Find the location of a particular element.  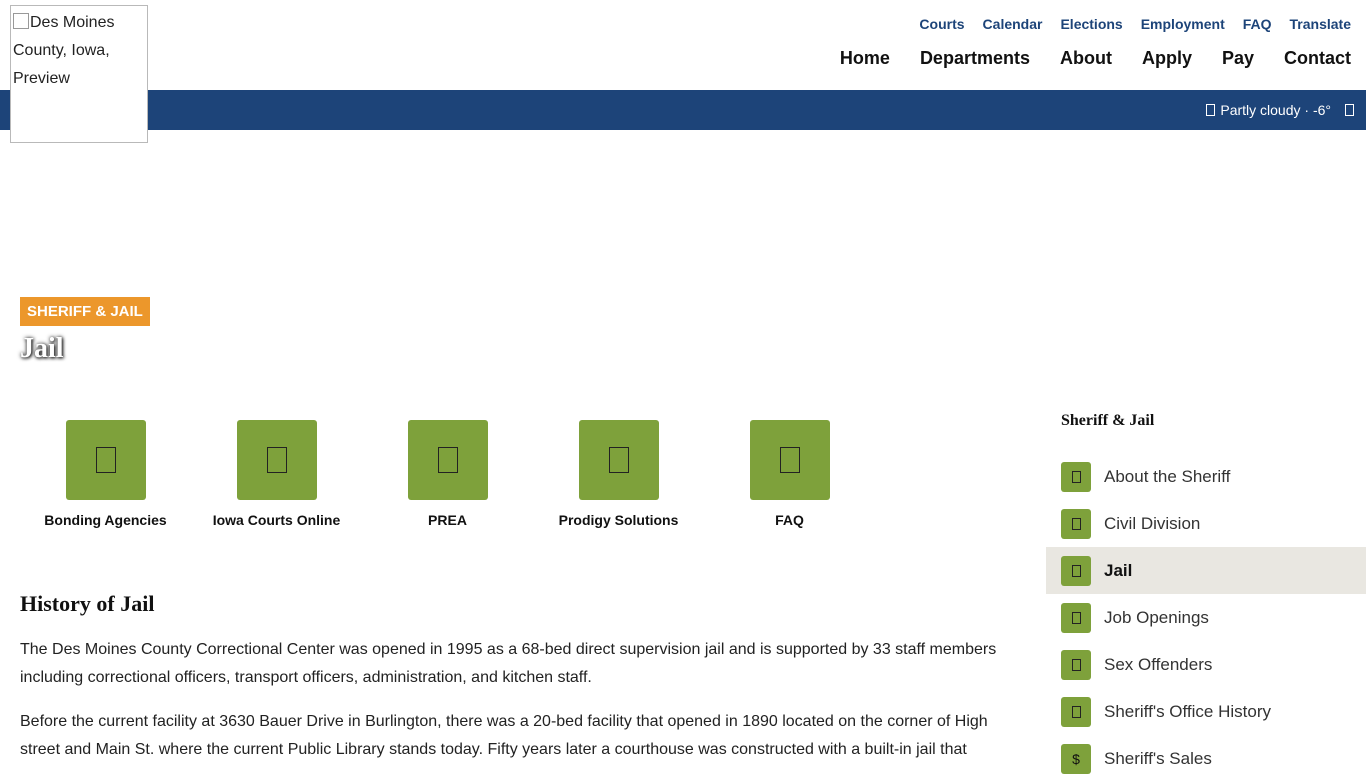

sidebar-item-label: Sheriff's Office History is located at coordinates (1188, 711).